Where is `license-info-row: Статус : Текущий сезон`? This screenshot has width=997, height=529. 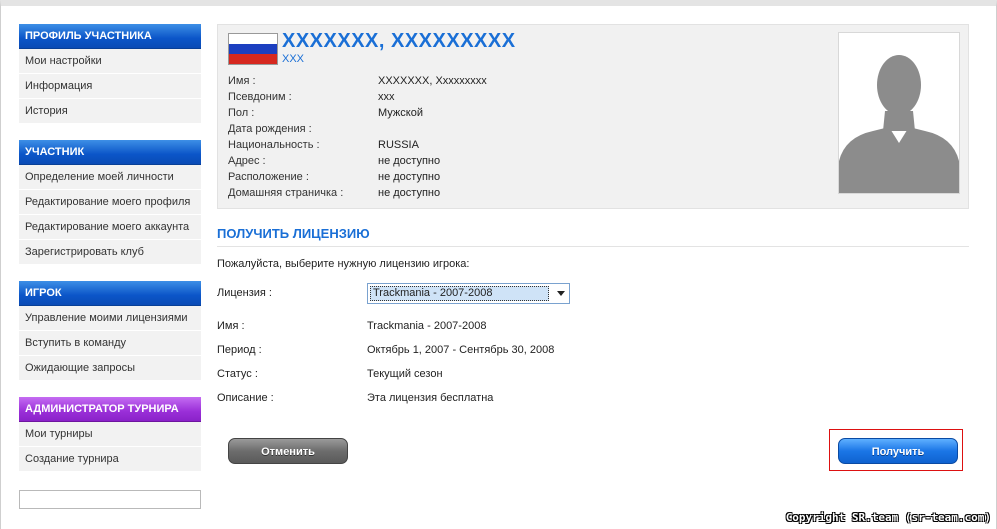
license-info-row: Статус : Текущий сезон is located at coordinates (330, 374).